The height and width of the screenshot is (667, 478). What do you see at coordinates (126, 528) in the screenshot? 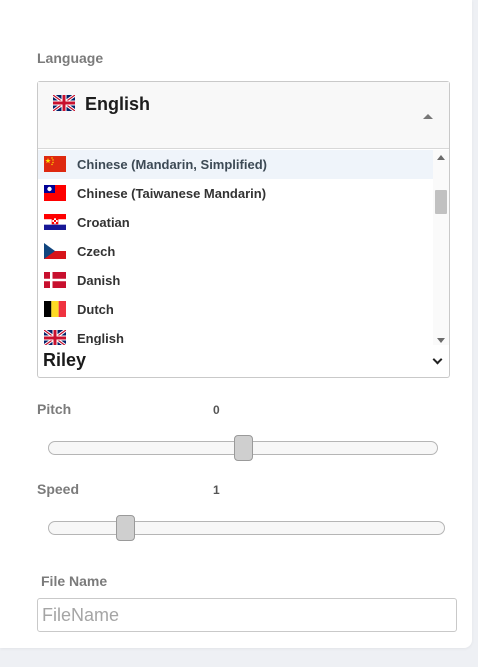
I see `speed-slider-thumb` at bounding box center [126, 528].